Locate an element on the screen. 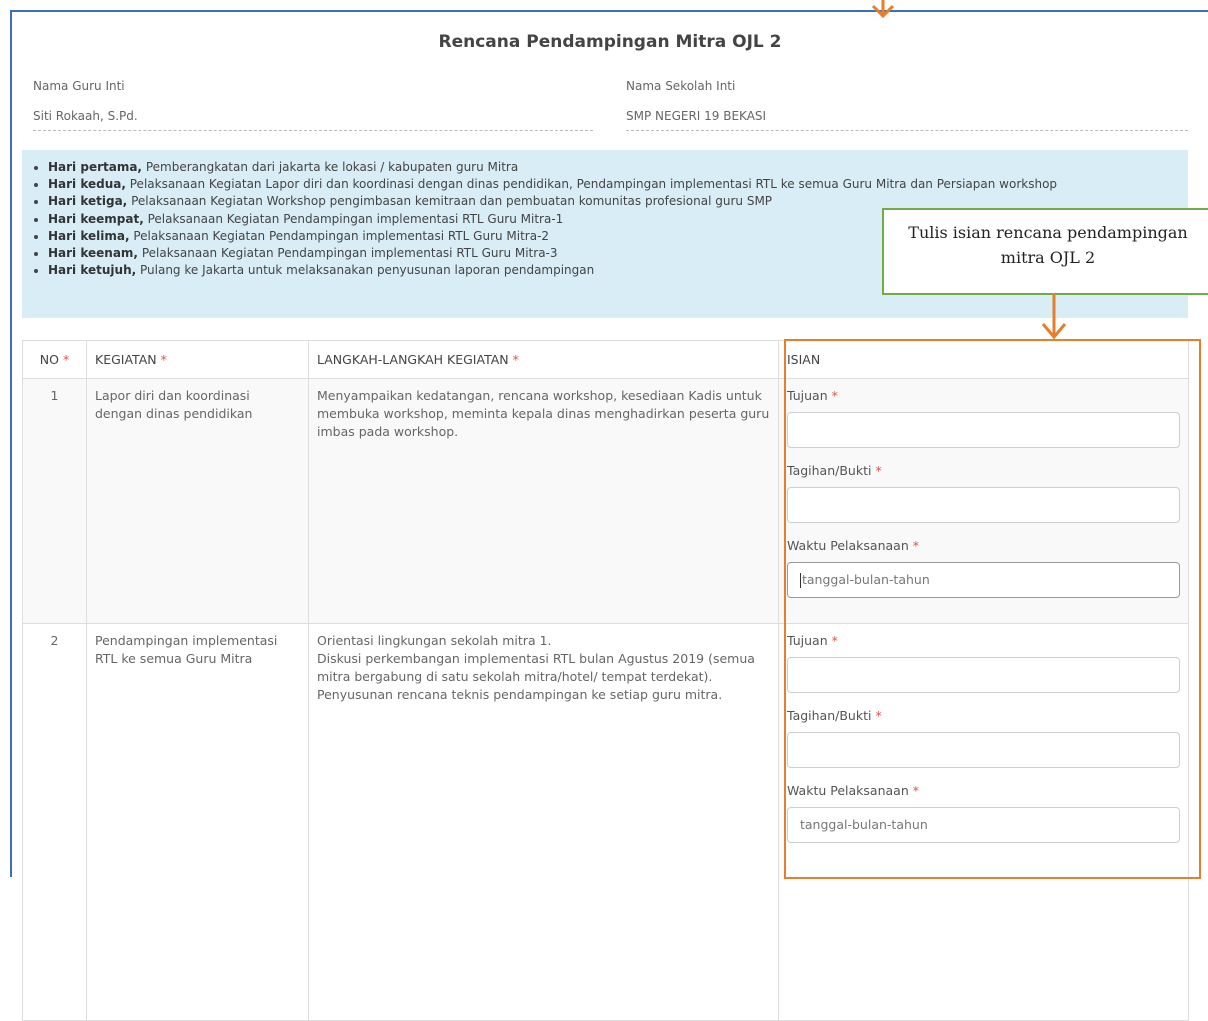  langkah-line: Orientasi lingkungan sekolah mitra 1. is located at coordinates (434, 640).